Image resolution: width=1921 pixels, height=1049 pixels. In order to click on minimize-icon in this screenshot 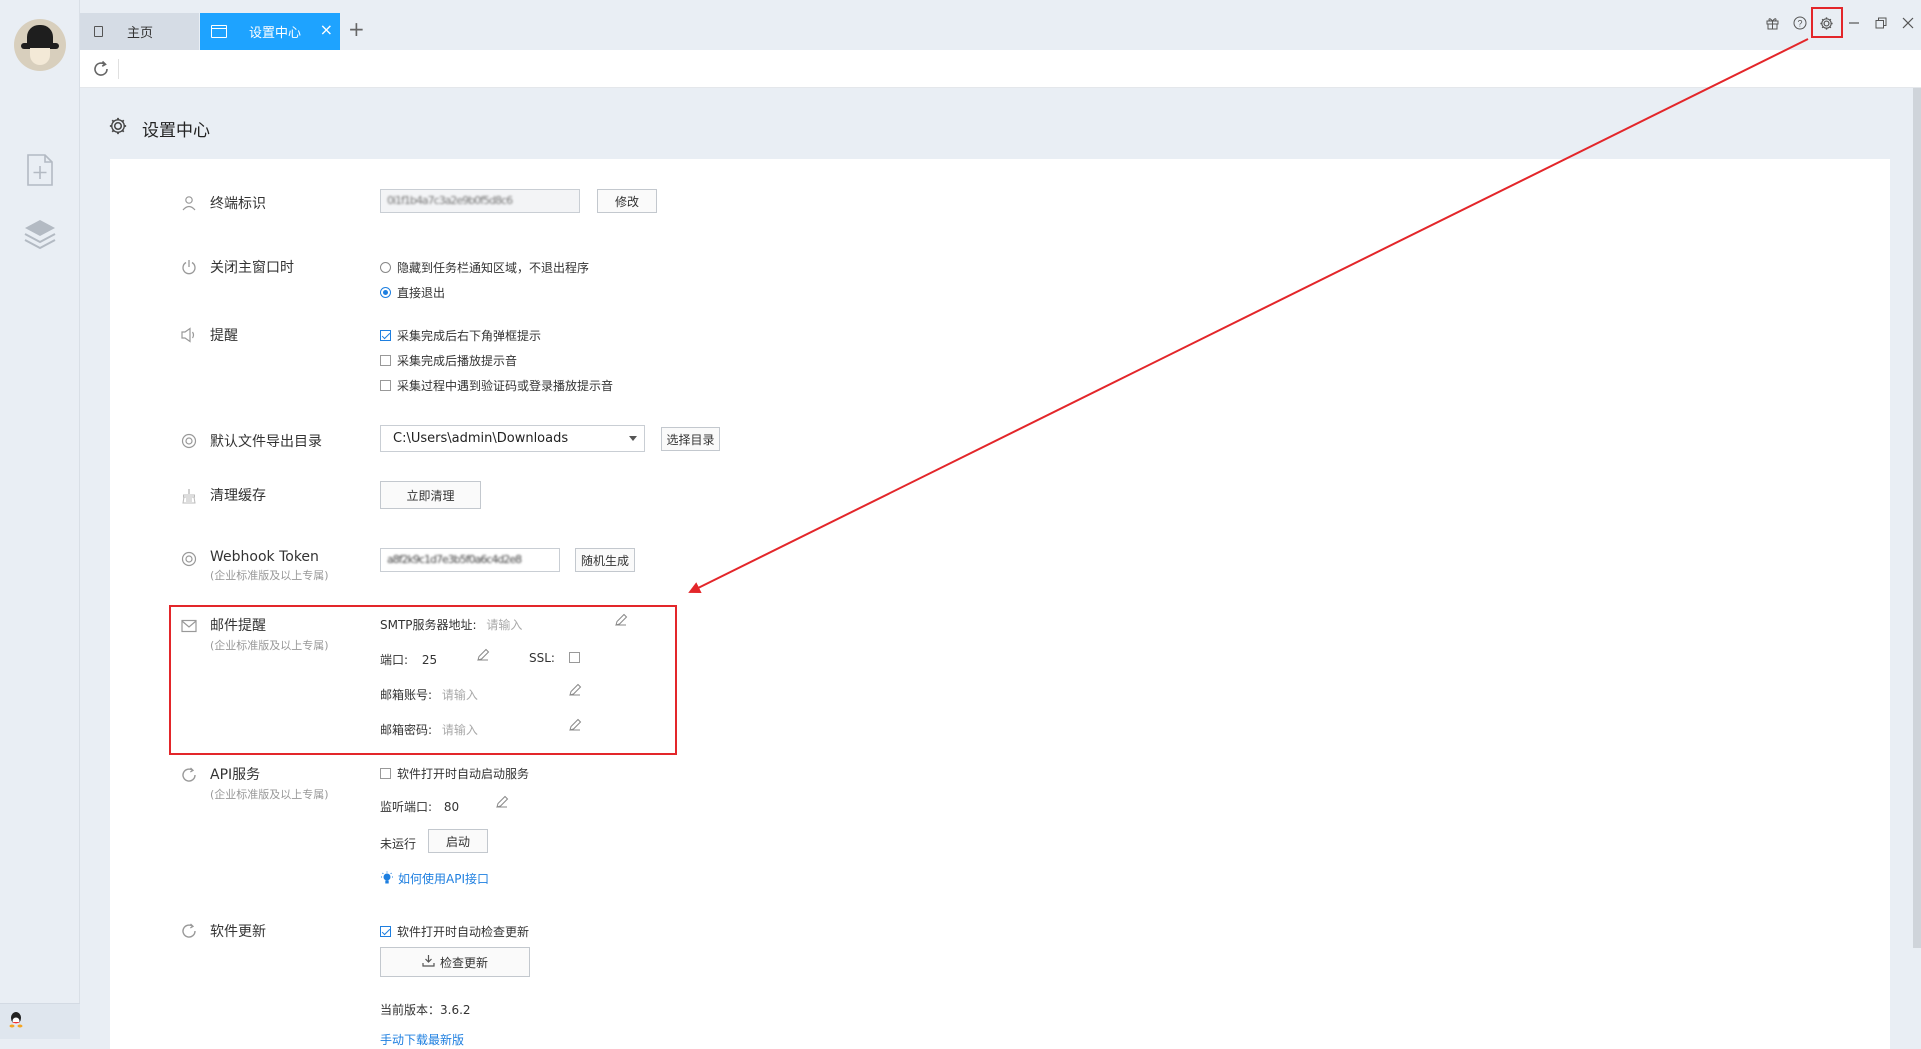, I will do `click(1853, 23)`.